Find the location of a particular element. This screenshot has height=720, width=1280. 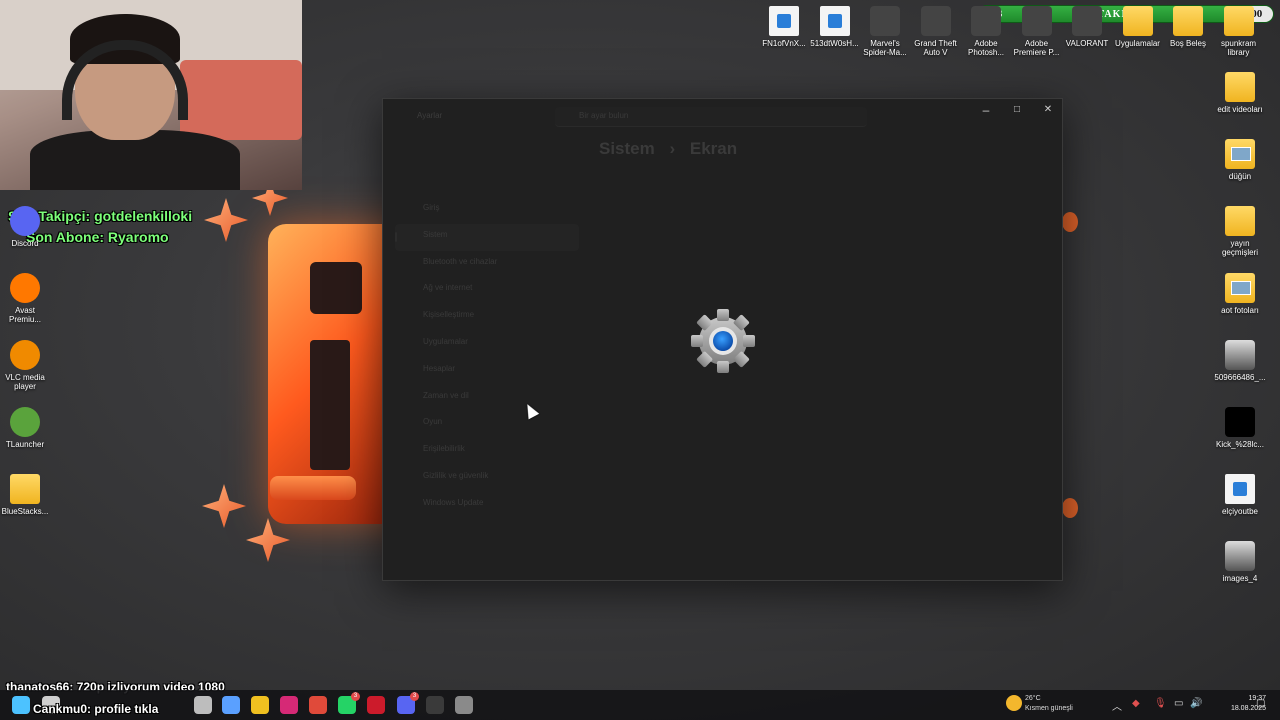

breadcrumb-current: Ekran is located at coordinates (713, 148).